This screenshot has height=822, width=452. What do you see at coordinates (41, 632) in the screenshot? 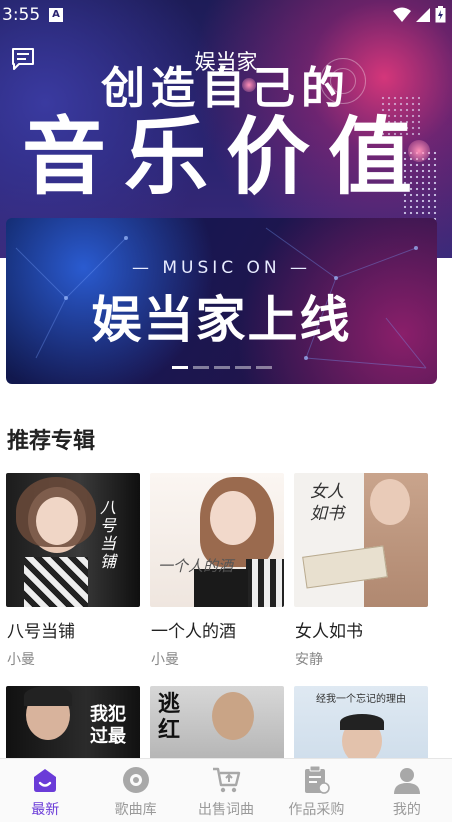
I see `album-name: 八号当铺` at bounding box center [41, 632].